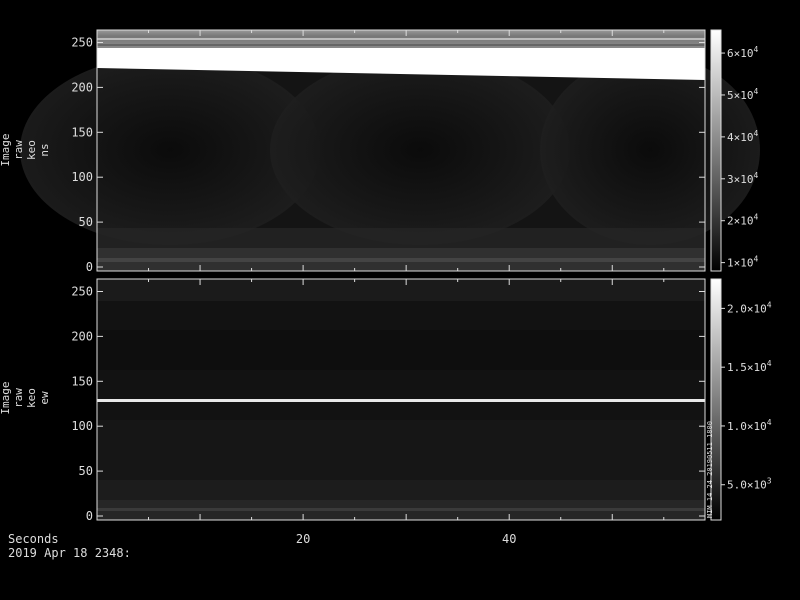  What do you see at coordinates (730, 179) in the screenshot?
I see `colorbar-tick-mantissa: 3` at bounding box center [730, 179].